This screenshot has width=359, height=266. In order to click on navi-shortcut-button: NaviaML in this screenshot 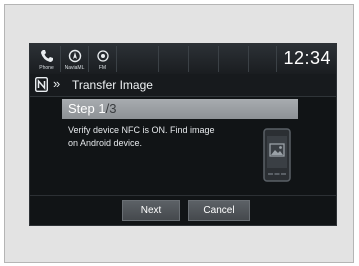, I will do `click(75, 59)`.